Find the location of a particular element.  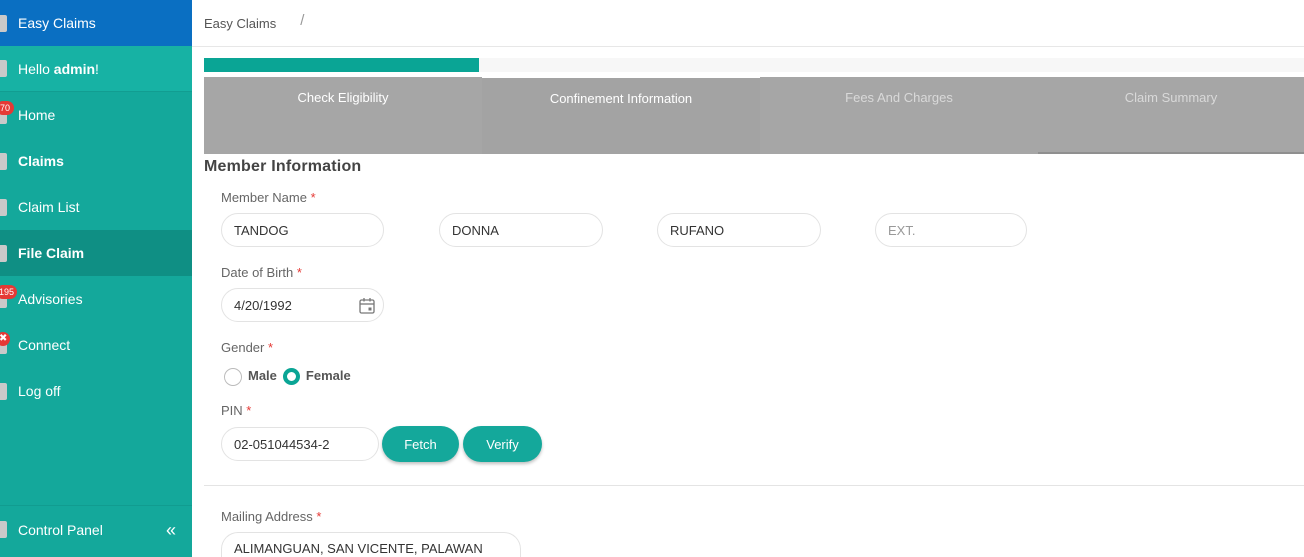

step-claim-summary: Claim Summary is located at coordinates (1171, 115).